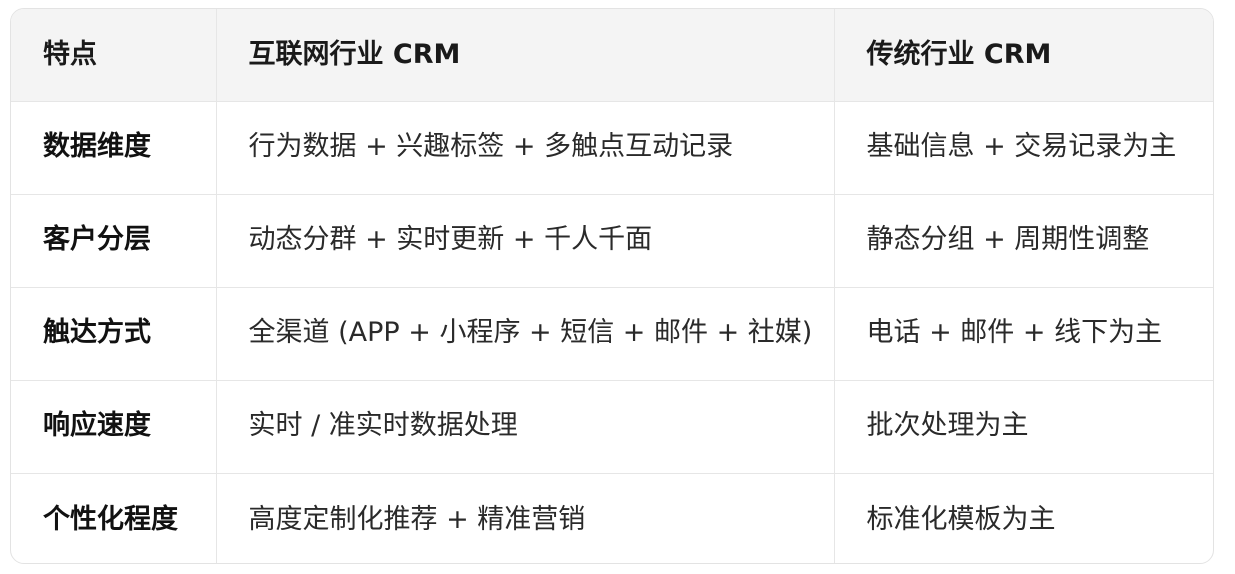  Describe the element at coordinates (113, 241) in the screenshot. I see `row-feature: 客户分层` at that location.